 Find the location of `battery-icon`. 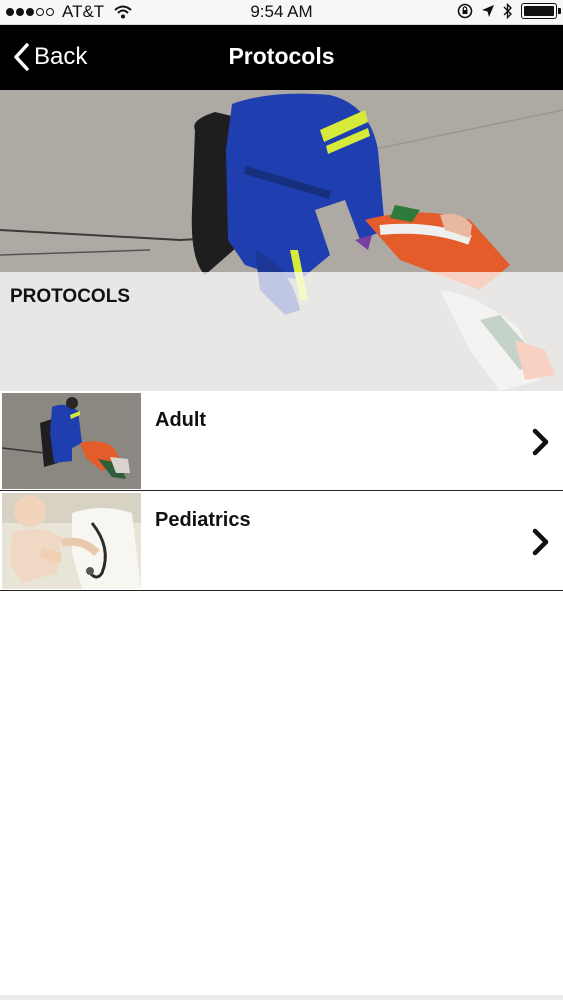

battery-icon is located at coordinates (541, 11).